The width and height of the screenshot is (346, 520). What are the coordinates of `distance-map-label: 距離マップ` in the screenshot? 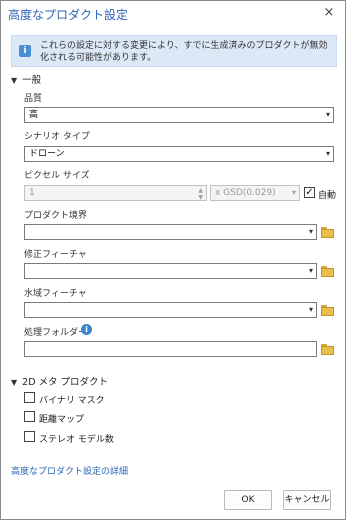 It's located at (62, 420).